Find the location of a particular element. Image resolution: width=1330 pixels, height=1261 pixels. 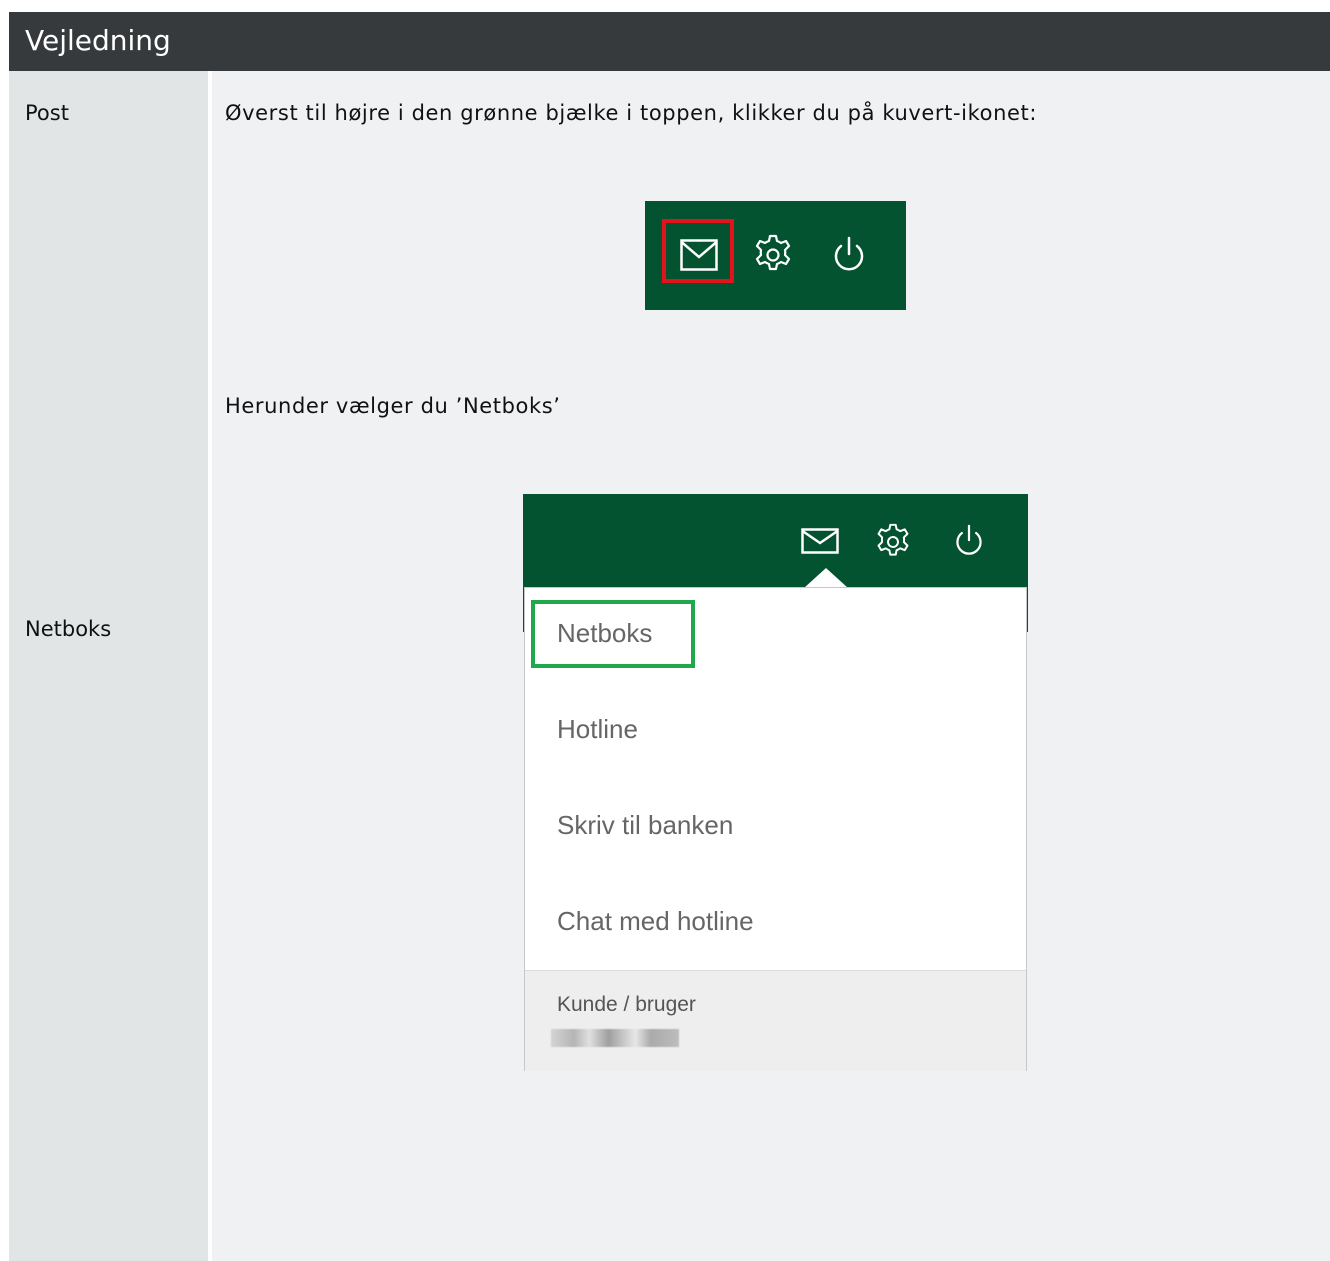

menu-item-netboks: Netboks is located at coordinates (604, 633).